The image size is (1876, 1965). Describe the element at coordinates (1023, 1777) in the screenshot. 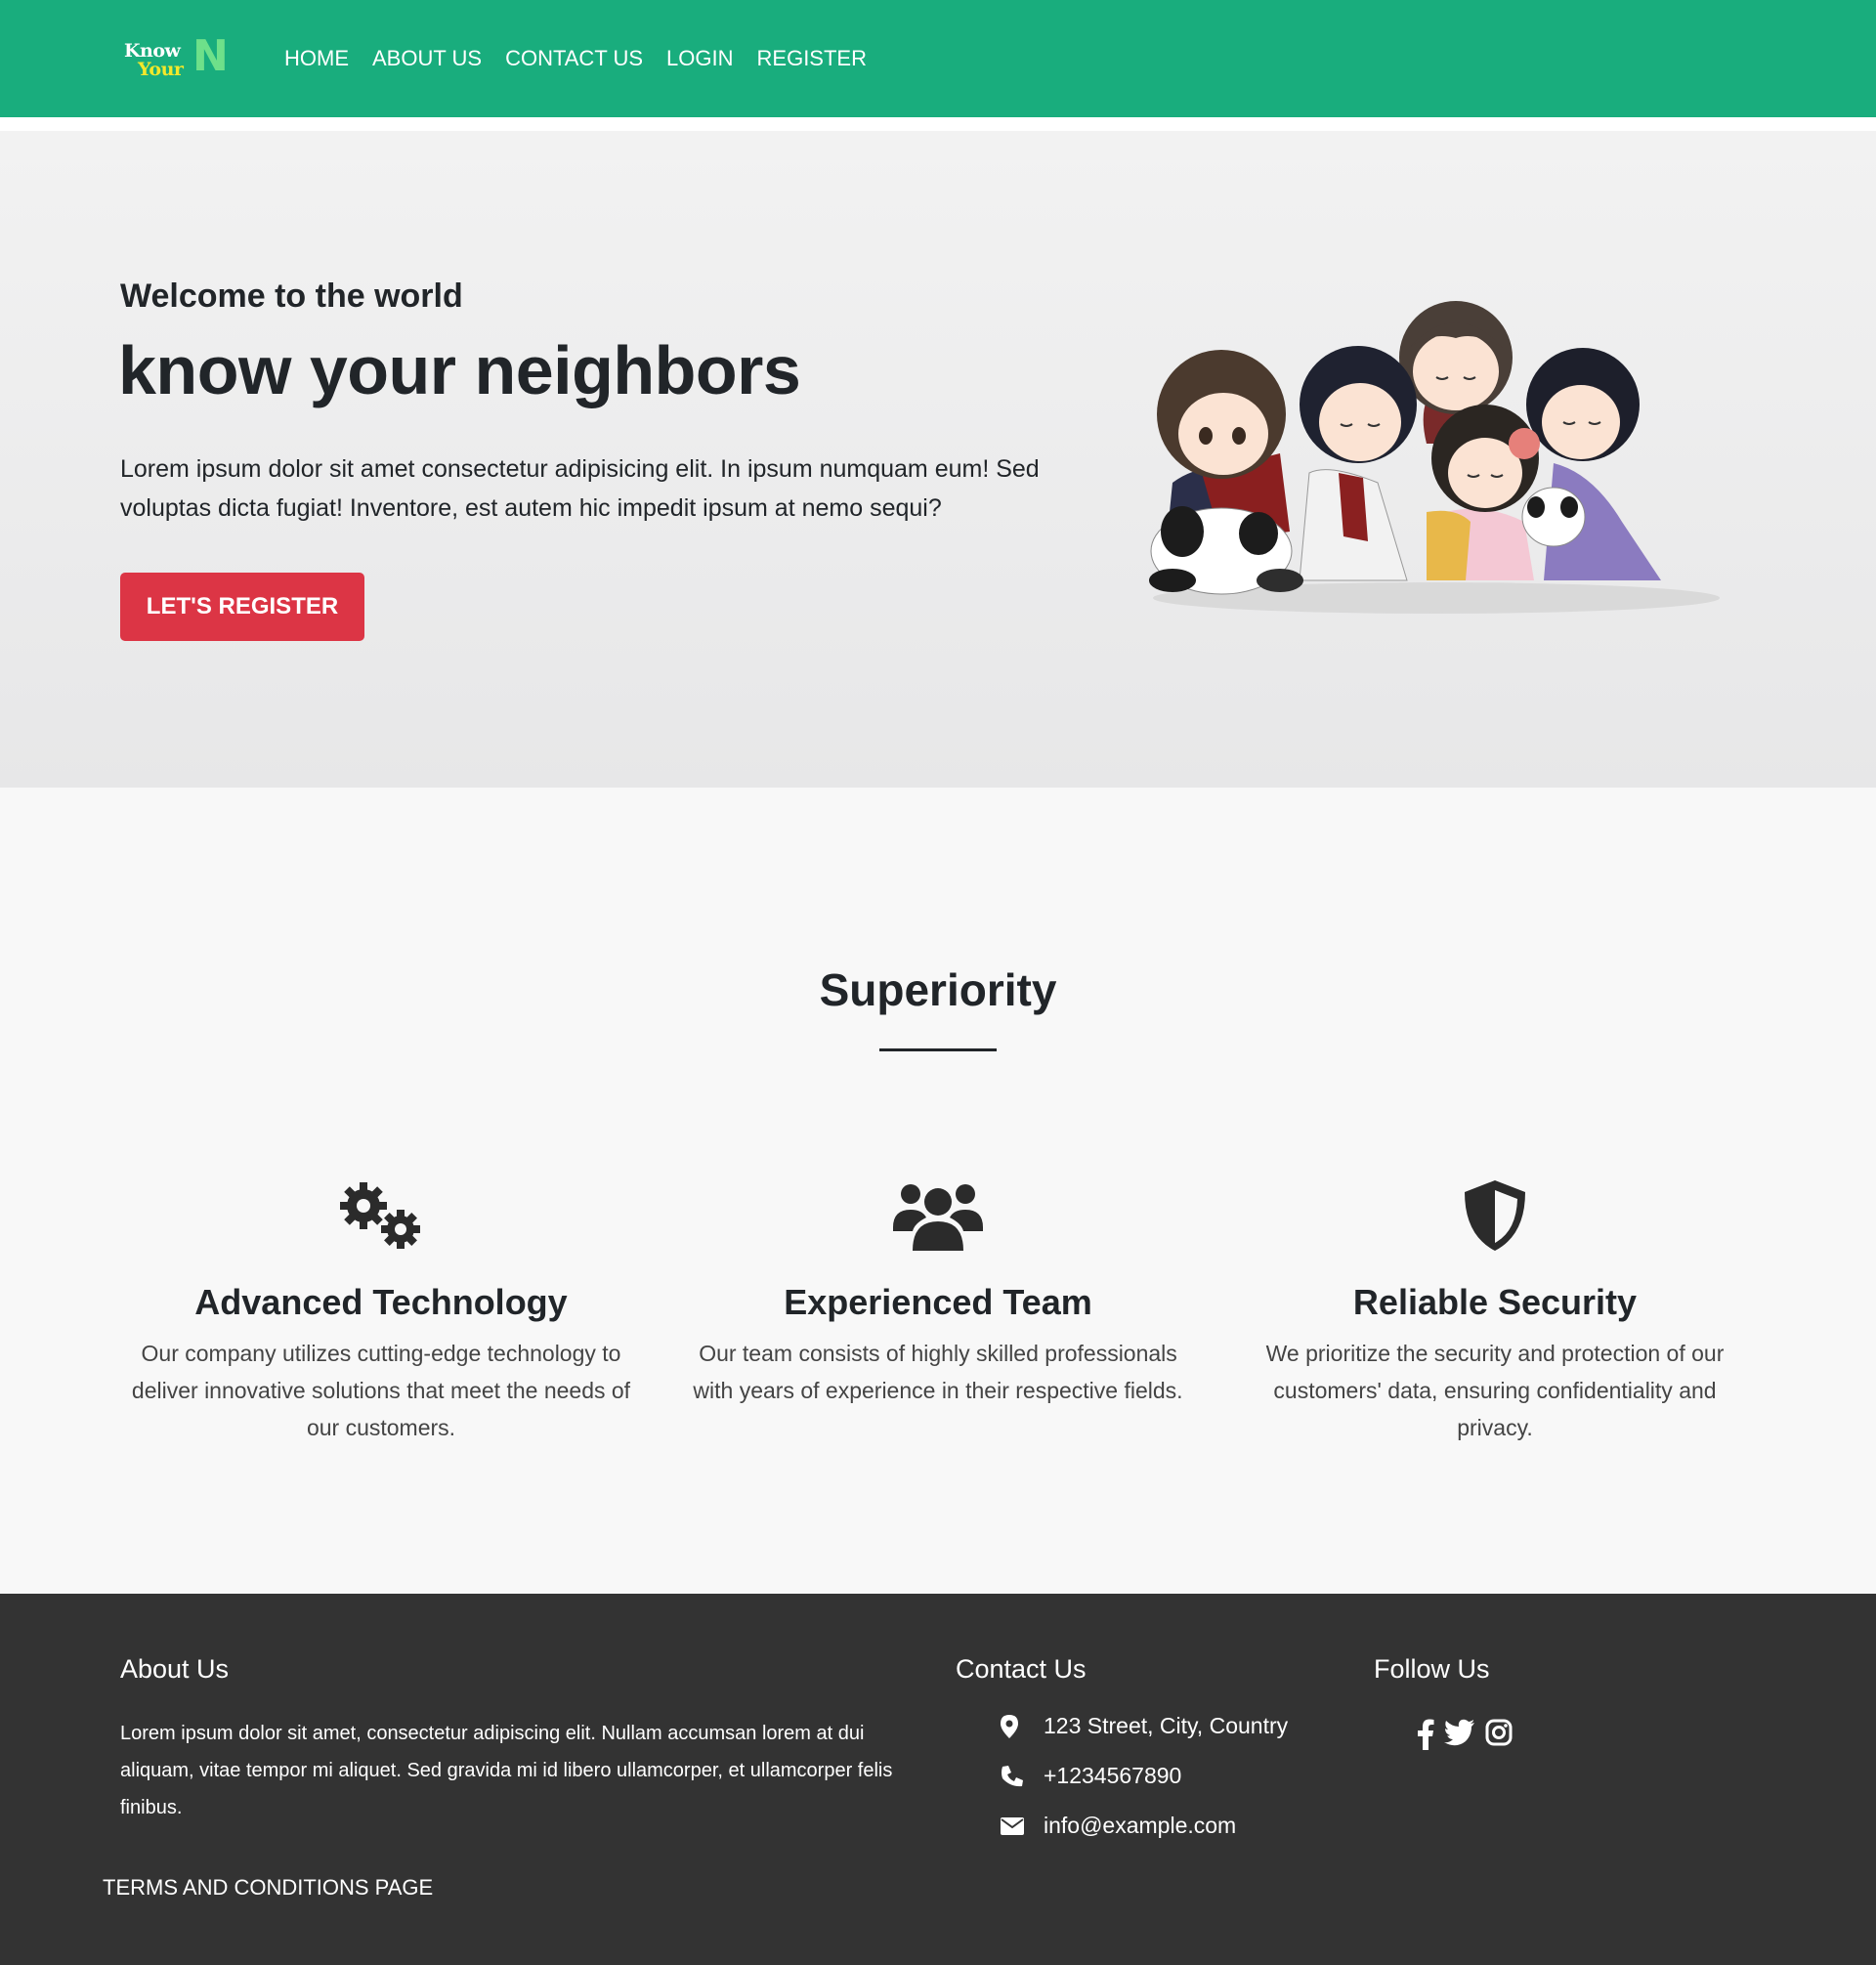

I see `phone-icon` at that location.